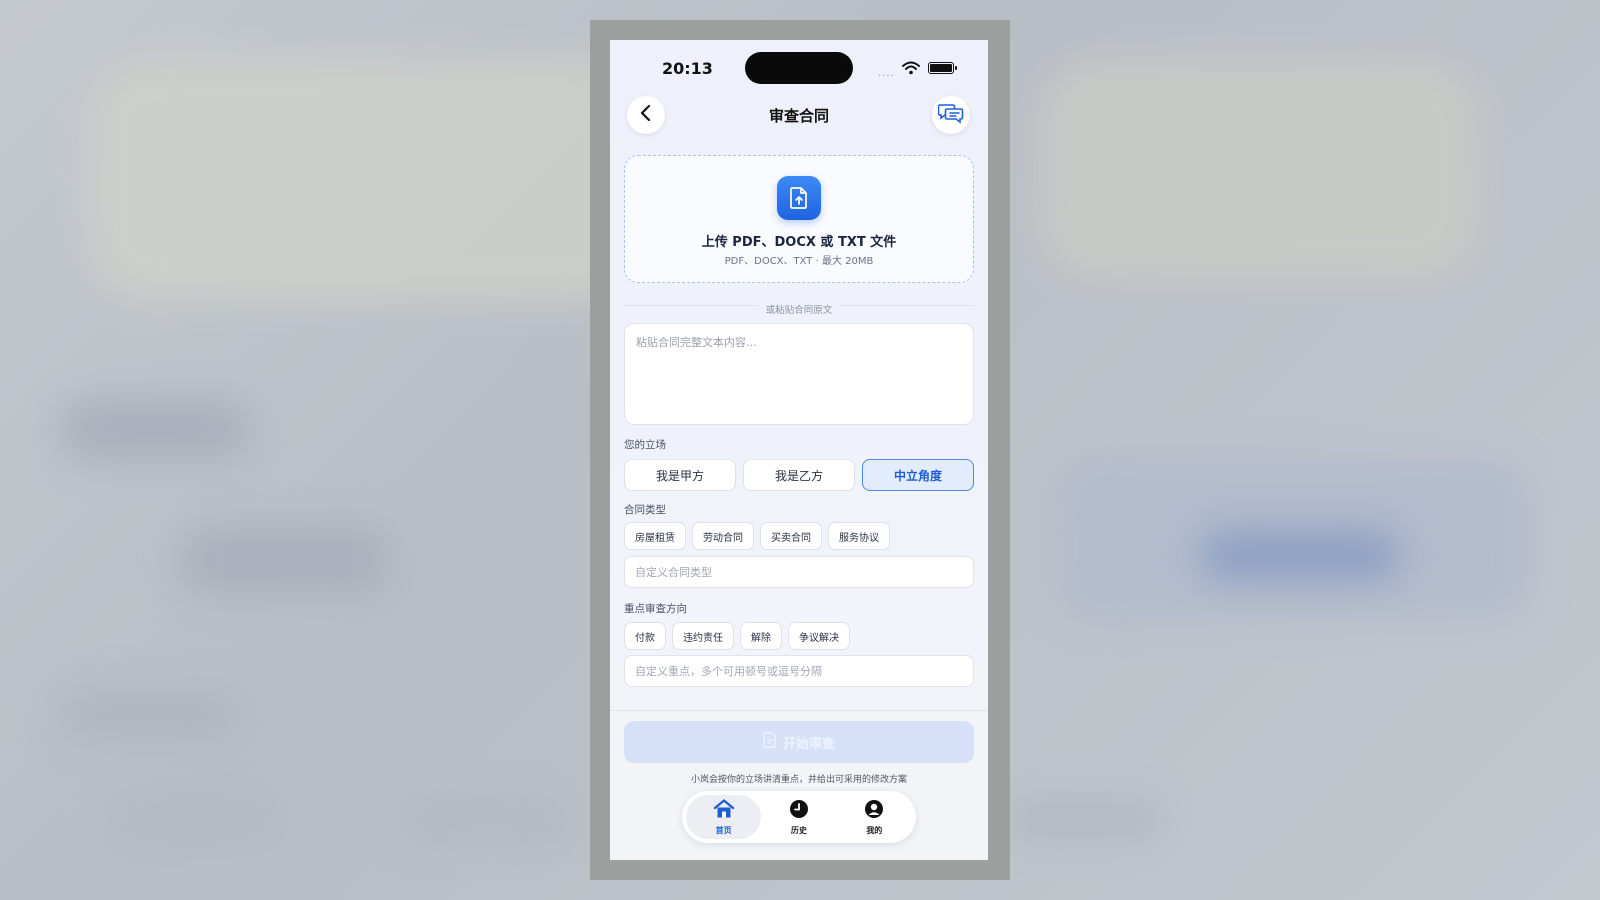 The width and height of the screenshot is (1600, 900). What do you see at coordinates (874, 830) in the screenshot?
I see `tab-profile-label: 我的` at bounding box center [874, 830].